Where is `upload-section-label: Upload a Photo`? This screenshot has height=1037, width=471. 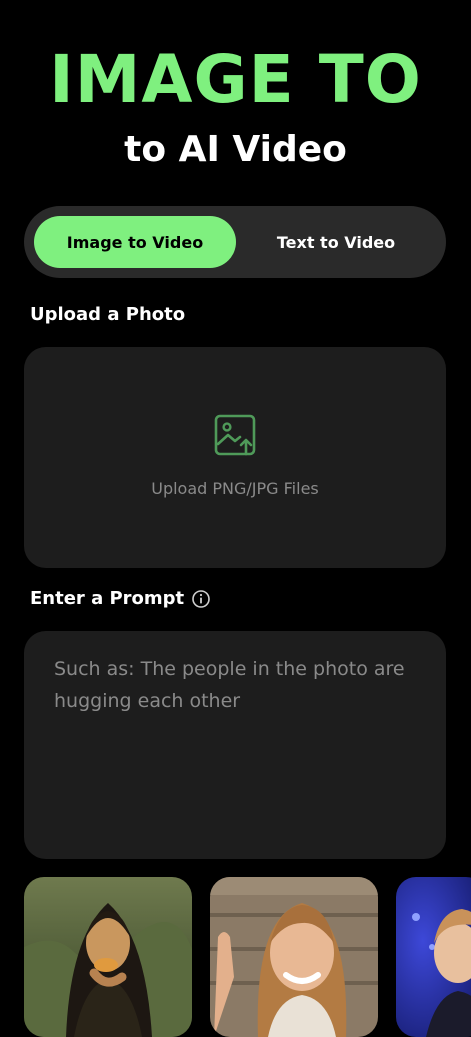 upload-section-label: Upload a Photo is located at coordinates (107, 314).